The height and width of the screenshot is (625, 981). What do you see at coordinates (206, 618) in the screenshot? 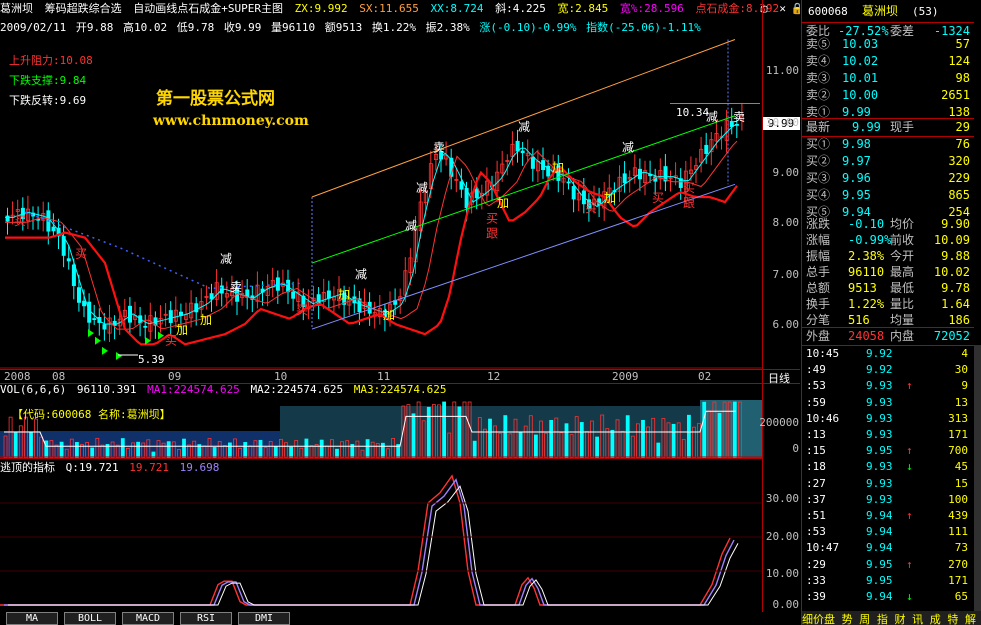
I see `tab-rsi: RSI` at bounding box center [206, 618].